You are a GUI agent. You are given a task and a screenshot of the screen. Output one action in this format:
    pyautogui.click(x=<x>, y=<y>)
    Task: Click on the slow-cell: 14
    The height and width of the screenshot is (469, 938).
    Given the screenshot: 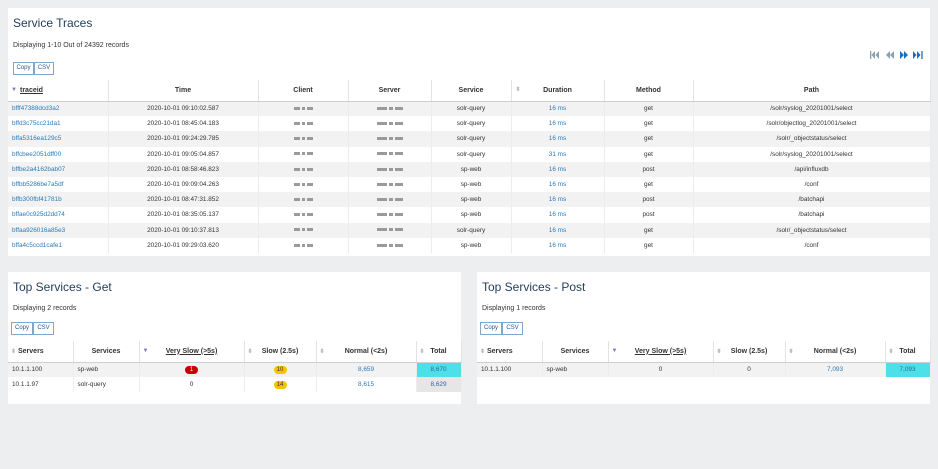 What is the action you would take?
    pyautogui.click(x=280, y=385)
    